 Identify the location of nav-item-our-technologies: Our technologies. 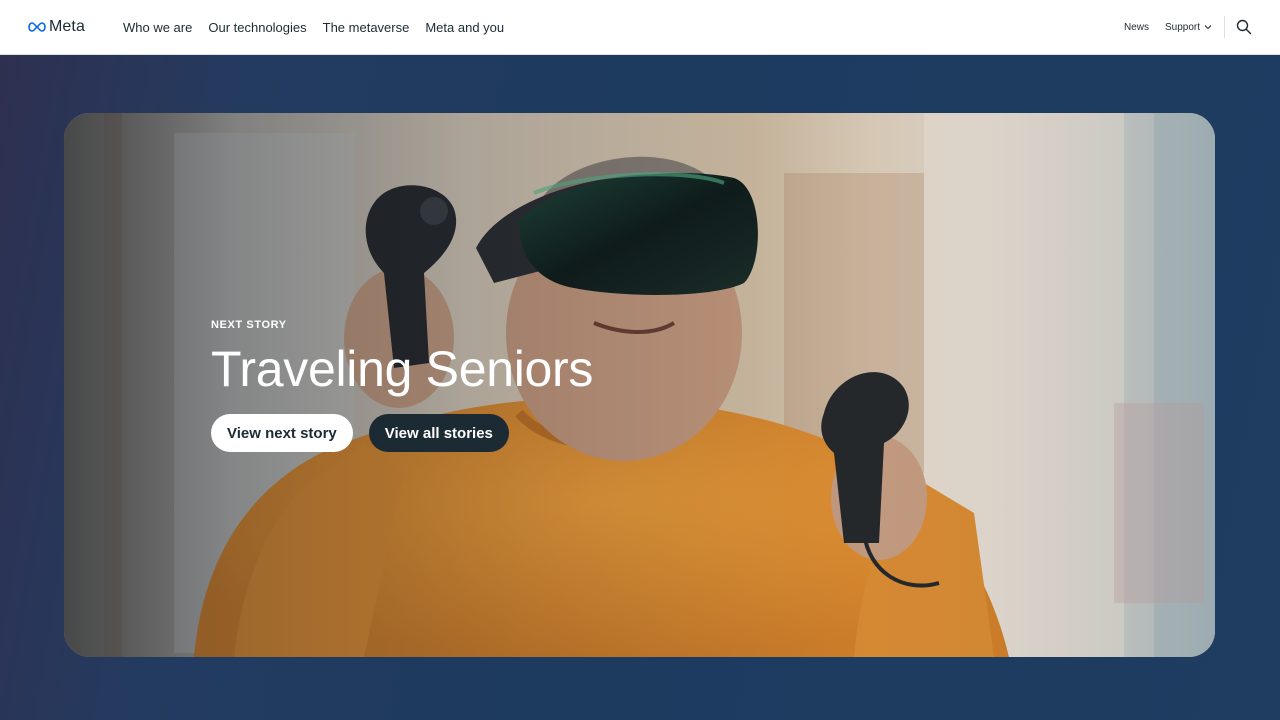
(257, 27).